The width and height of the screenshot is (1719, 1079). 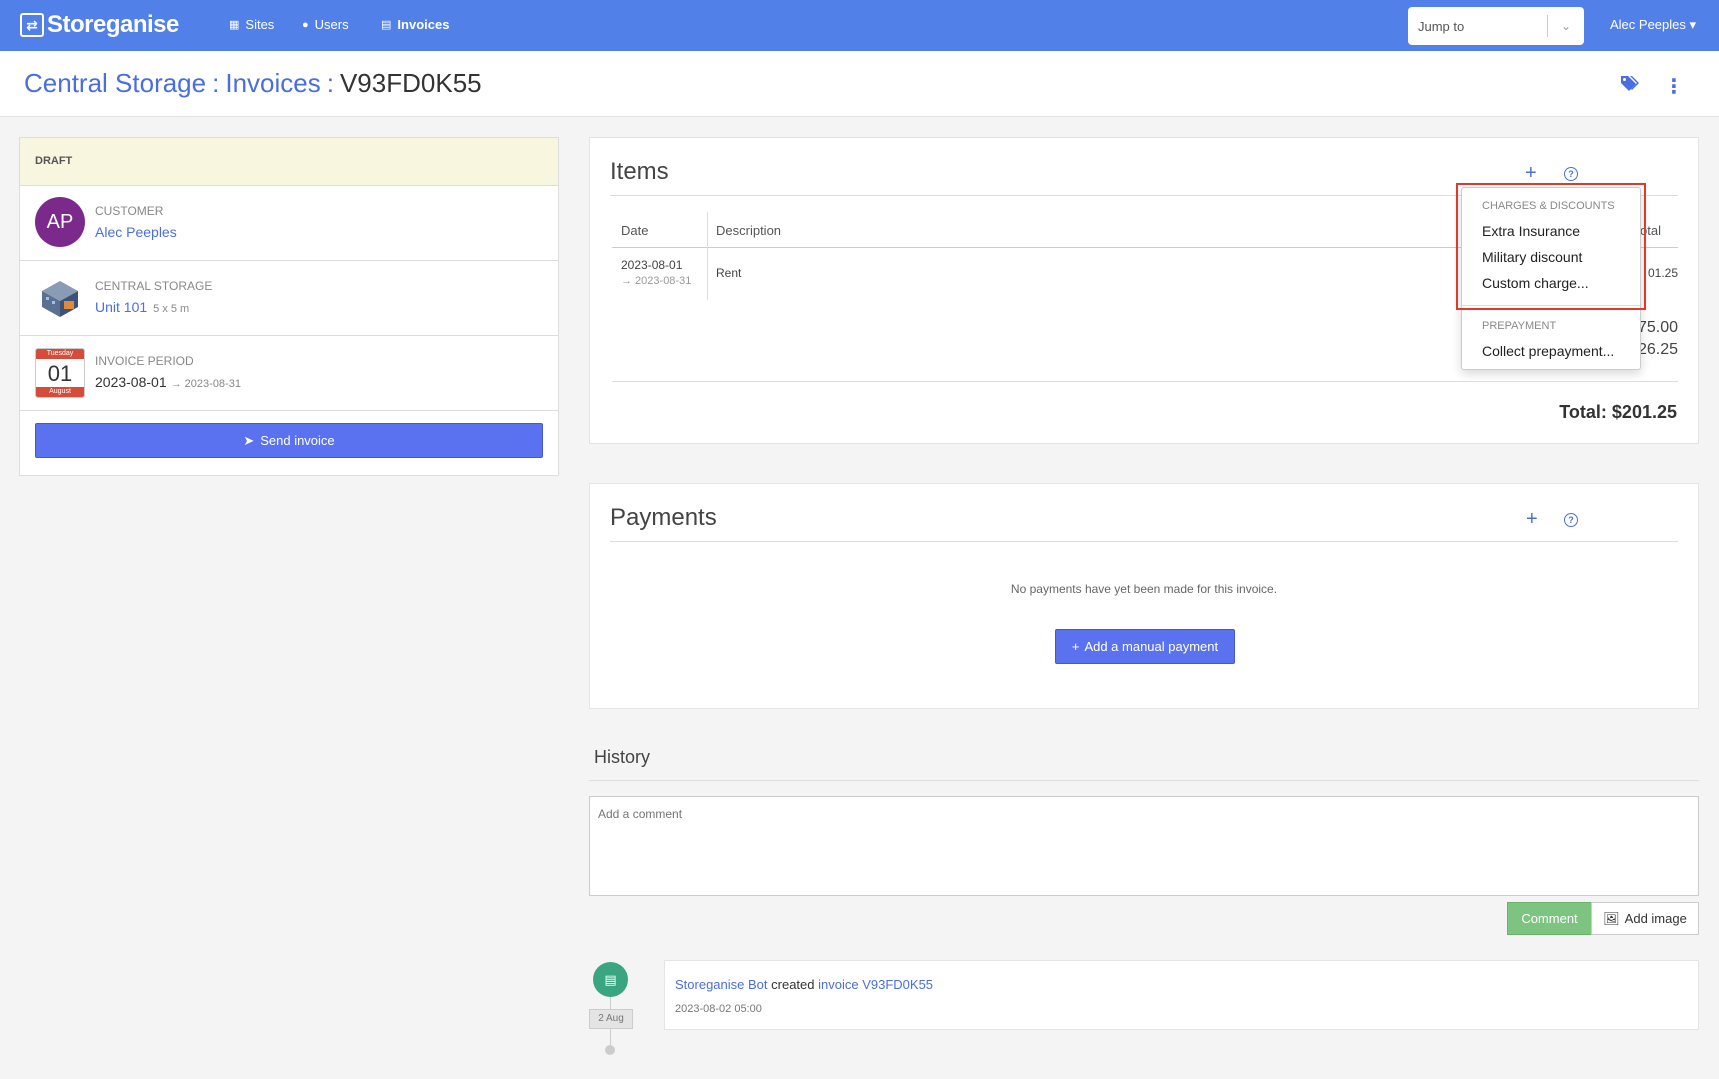 I want to click on send-invoice-button: ➤ Send invoice, so click(x=289, y=440).